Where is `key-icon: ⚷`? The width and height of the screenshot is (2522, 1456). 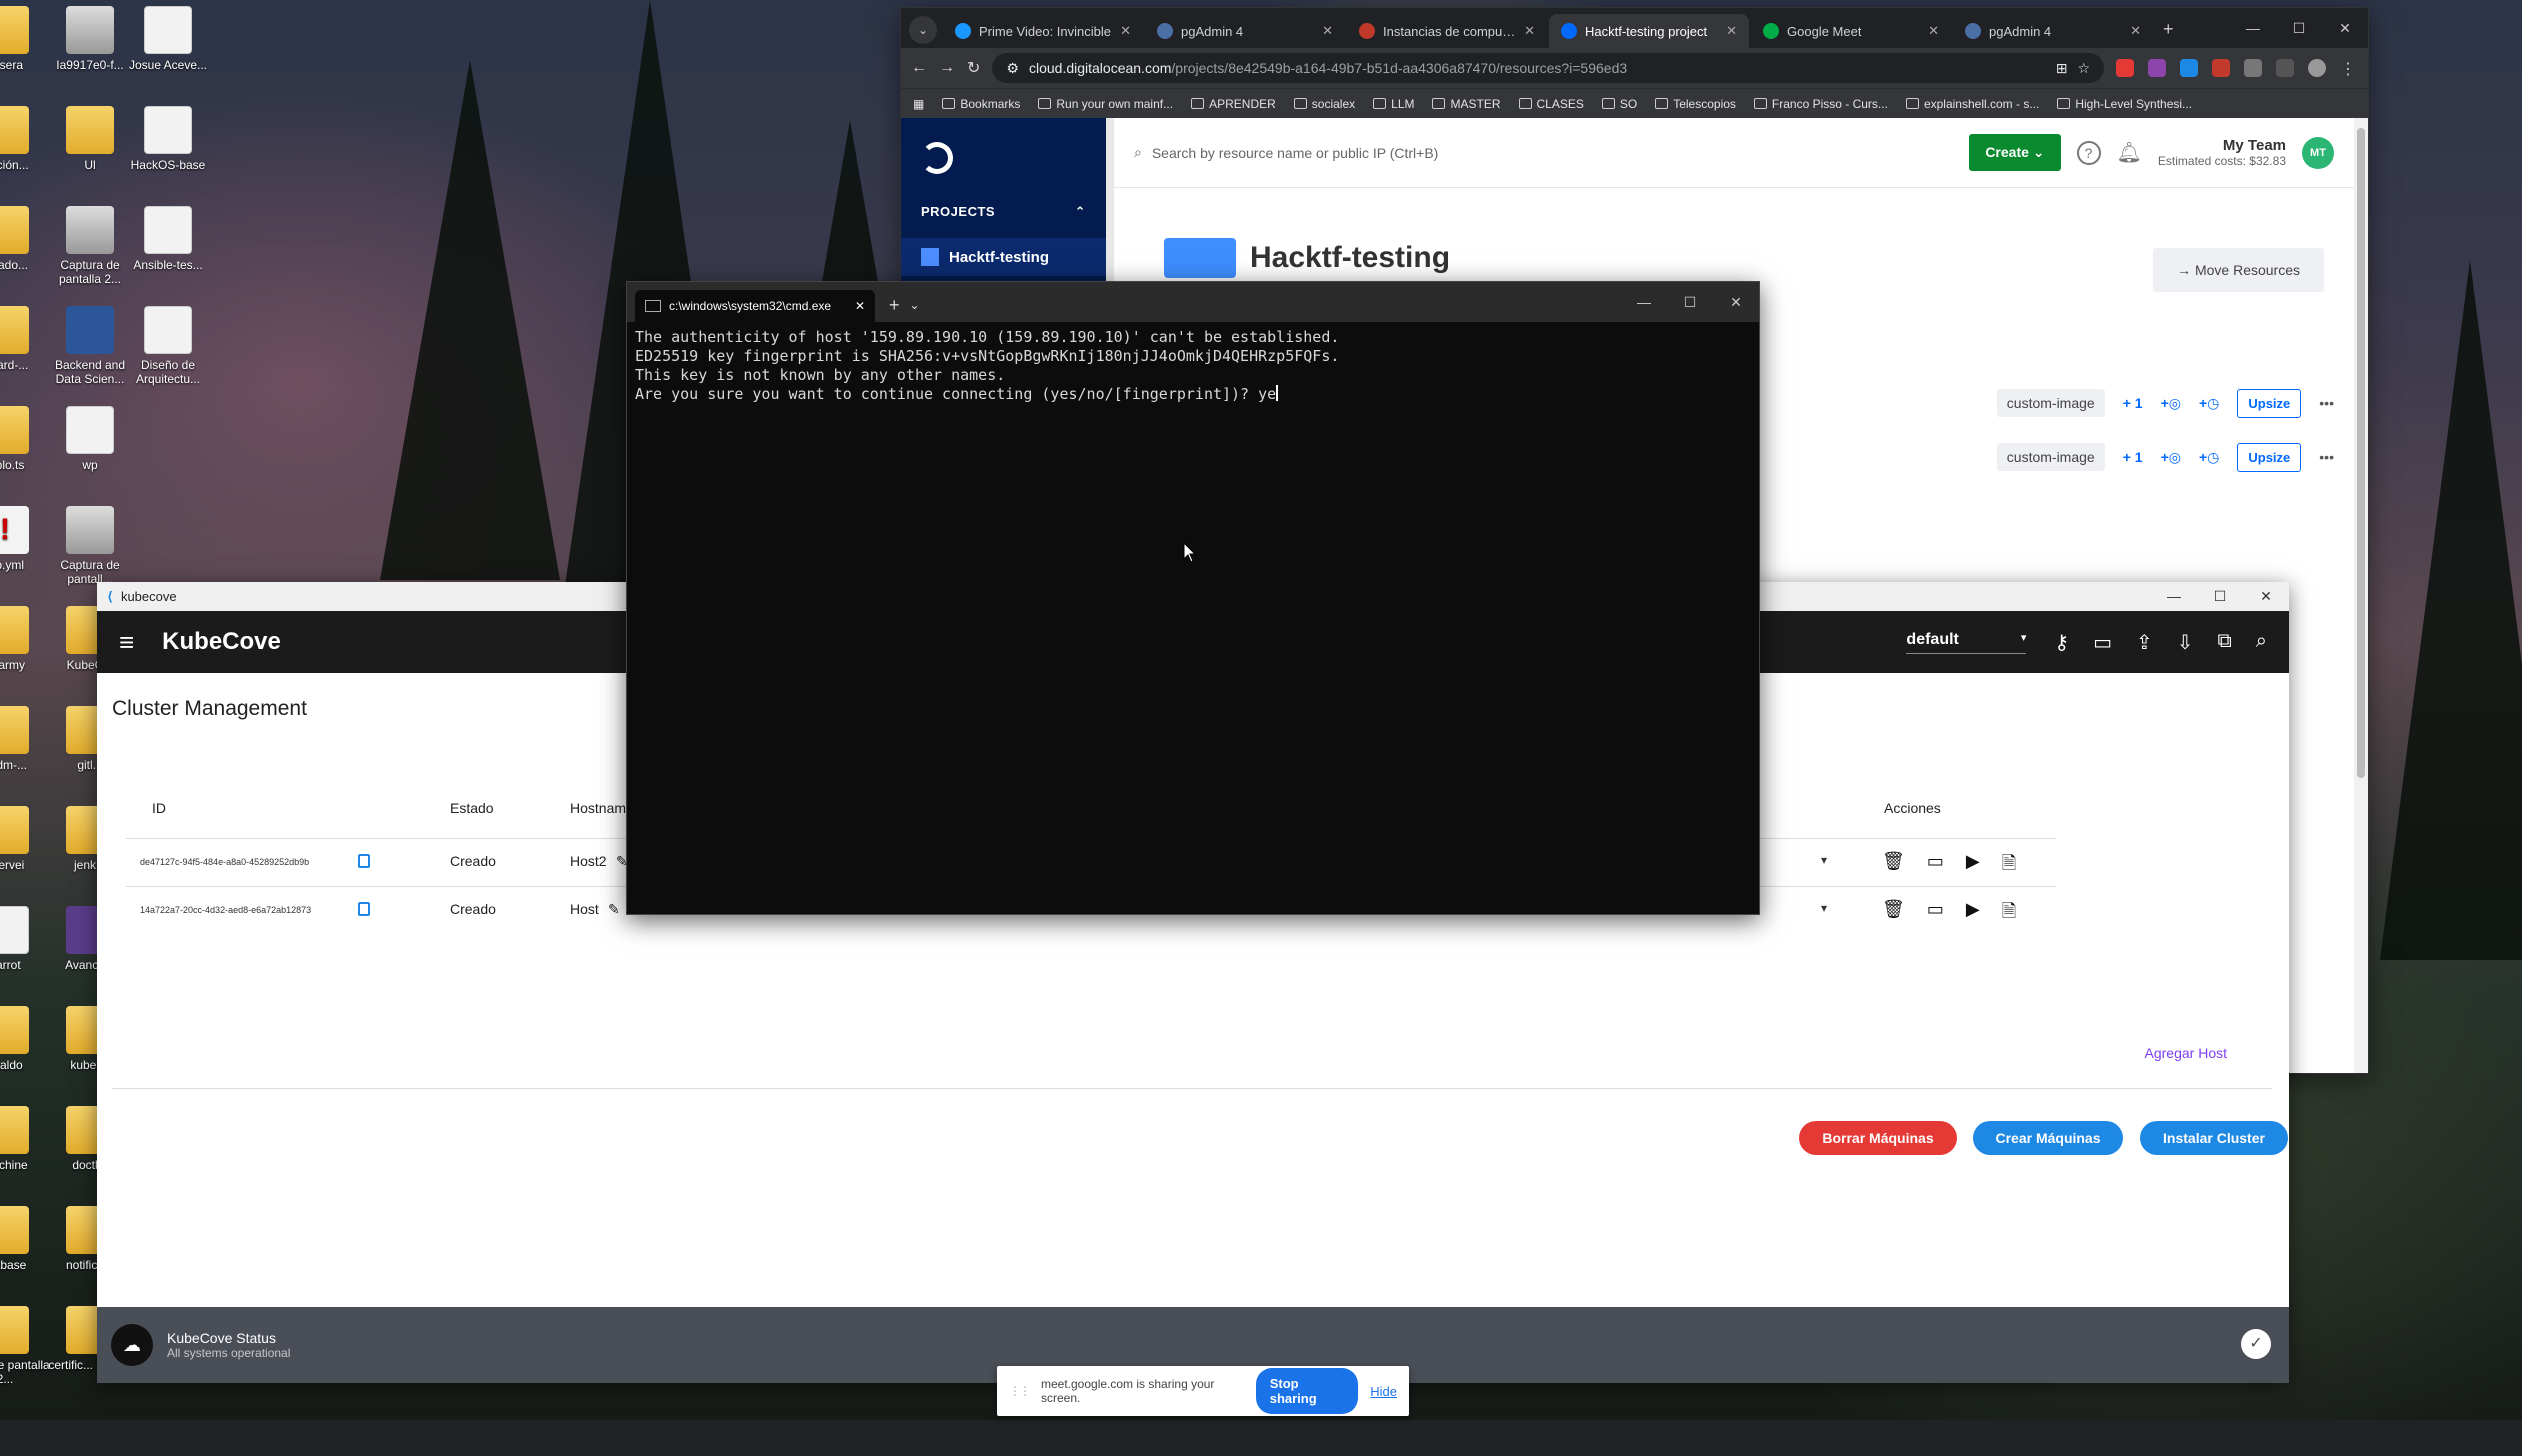 key-icon: ⚷ is located at coordinates (2061, 642).